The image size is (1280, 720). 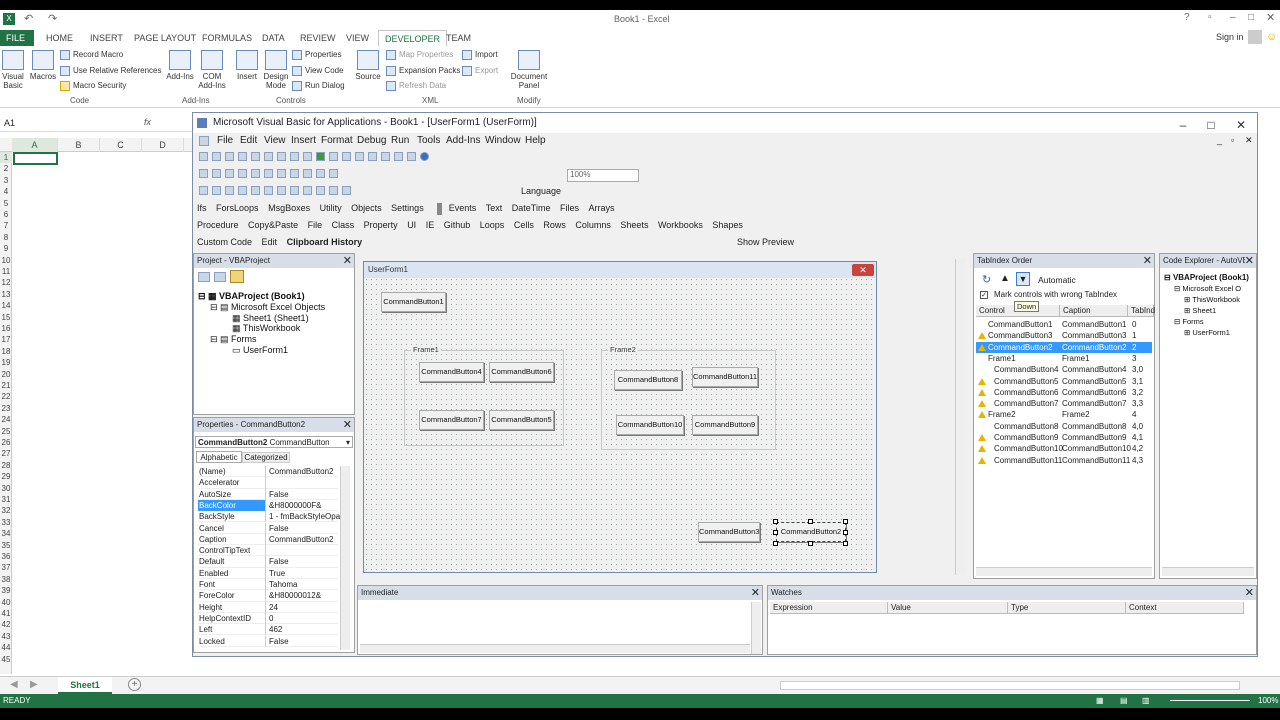 What do you see at coordinates (6, 396) in the screenshot?
I see `row-header: 22` at bounding box center [6, 396].